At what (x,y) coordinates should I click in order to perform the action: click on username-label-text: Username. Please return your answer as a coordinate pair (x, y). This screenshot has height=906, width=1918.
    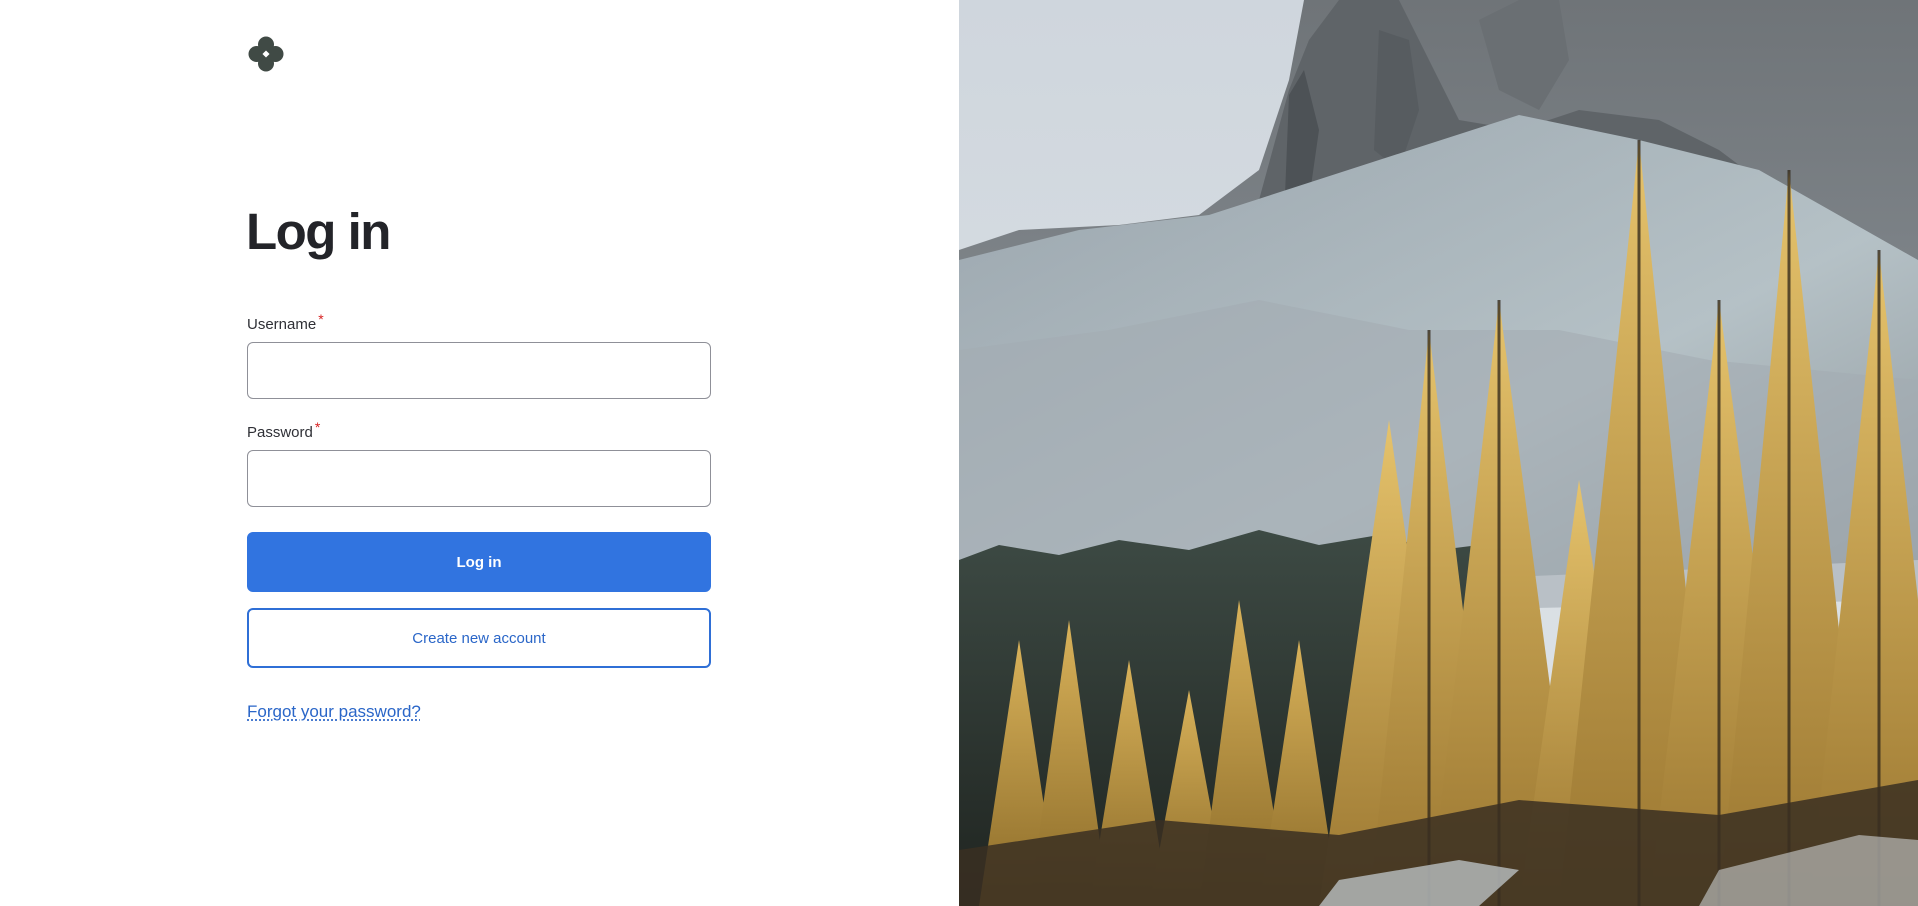
    Looking at the image, I should click on (282, 324).